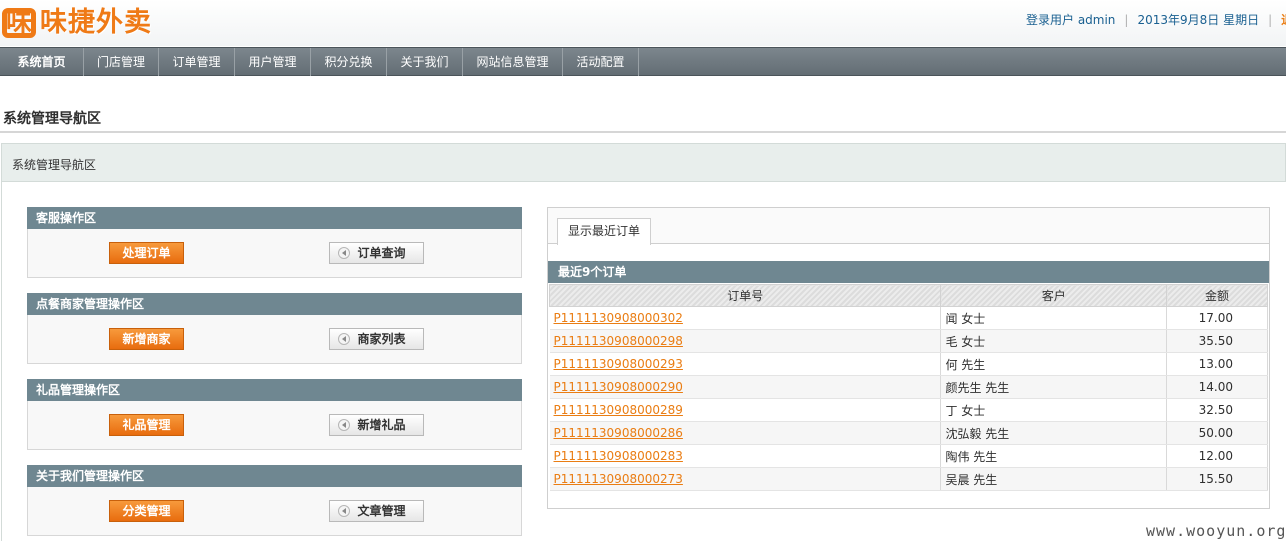  What do you see at coordinates (1217, 341) in the screenshot?
I see `amount-cell: 35.50` at bounding box center [1217, 341].